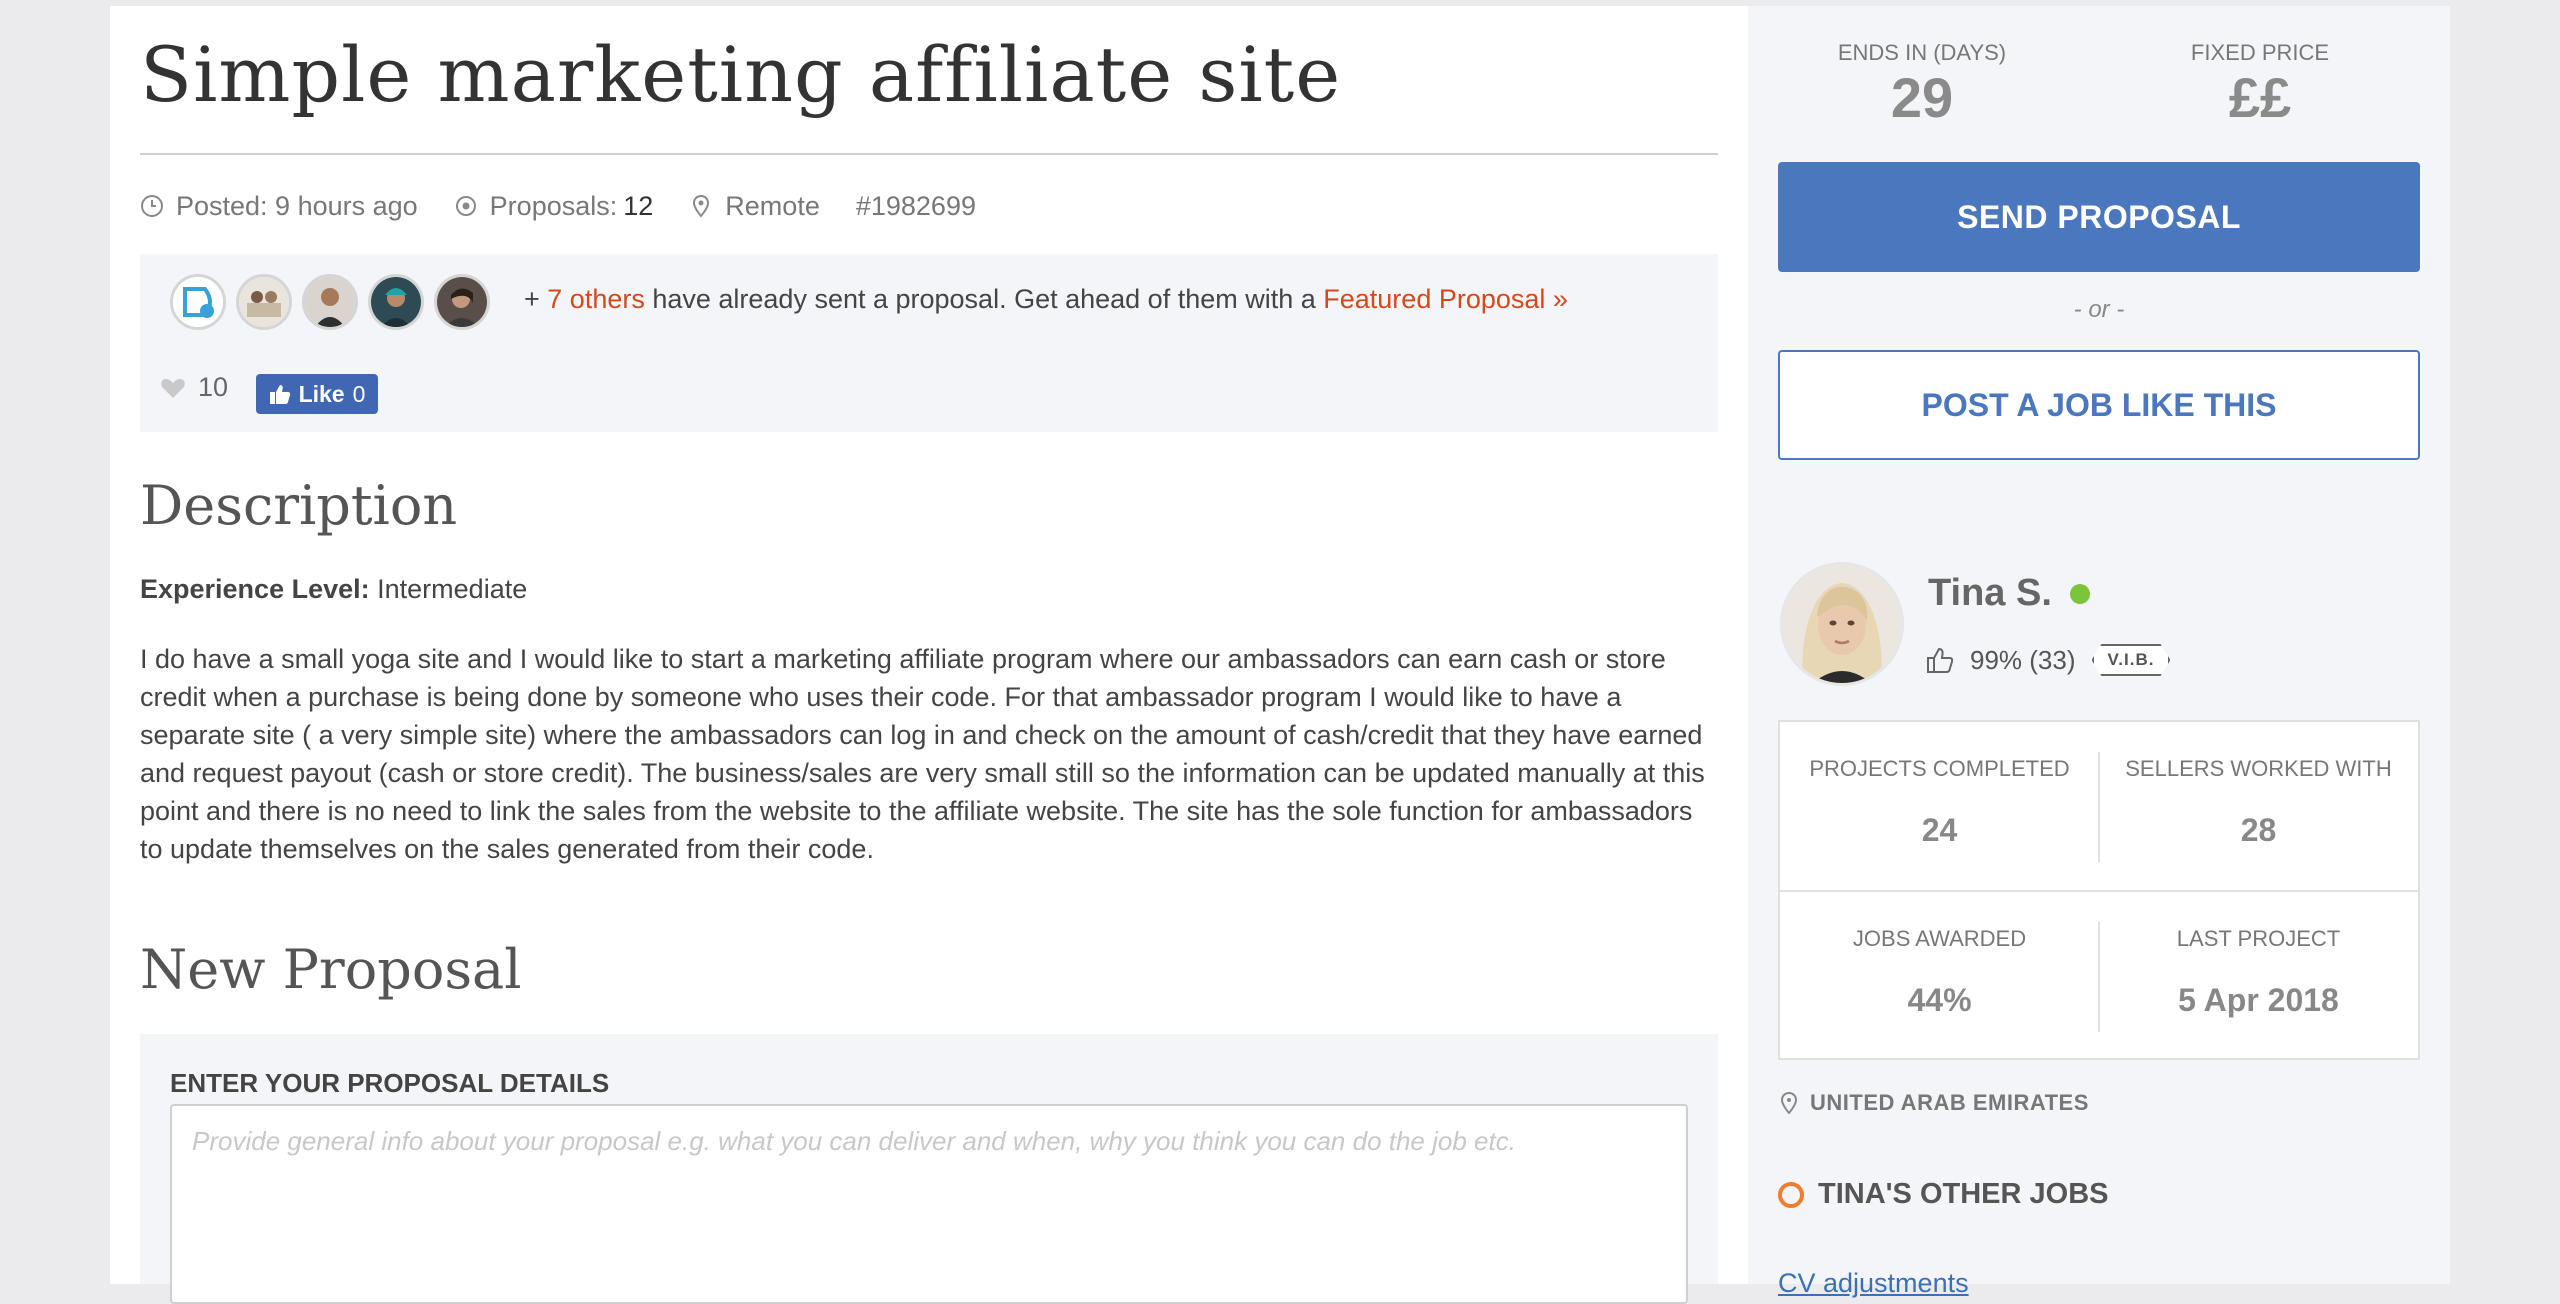 The image size is (2560, 1304). What do you see at coordinates (1922, 52) in the screenshot?
I see `ends-in-label: ENDS IN (DAYS)` at bounding box center [1922, 52].